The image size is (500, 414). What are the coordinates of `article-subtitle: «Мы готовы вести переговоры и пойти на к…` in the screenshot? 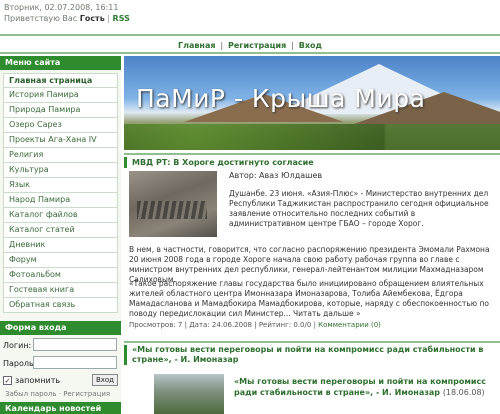 It's located at (364, 387).